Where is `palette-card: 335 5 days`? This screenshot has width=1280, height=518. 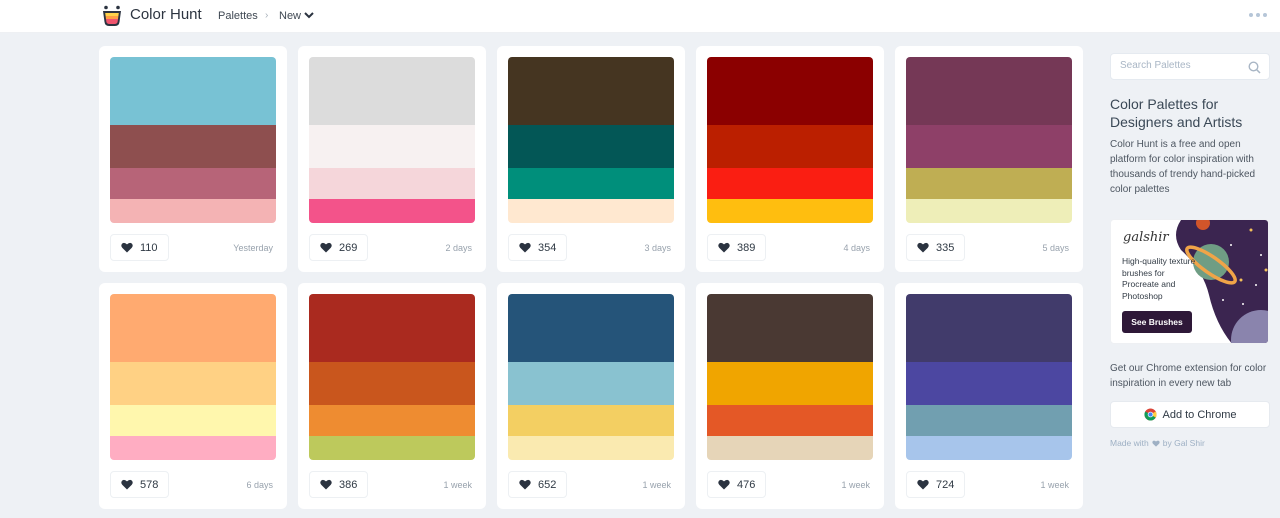 palette-card: 335 5 days is located at coordinates (989, 159).